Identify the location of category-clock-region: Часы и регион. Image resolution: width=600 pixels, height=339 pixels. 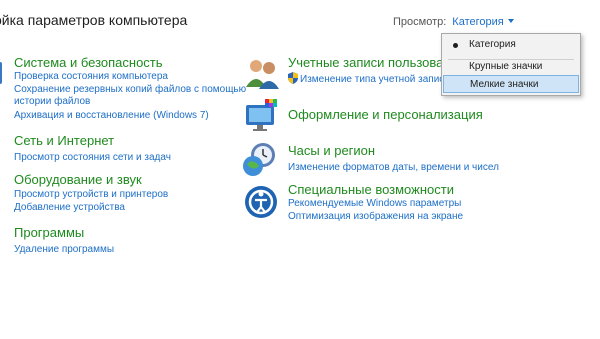
(331, 150).